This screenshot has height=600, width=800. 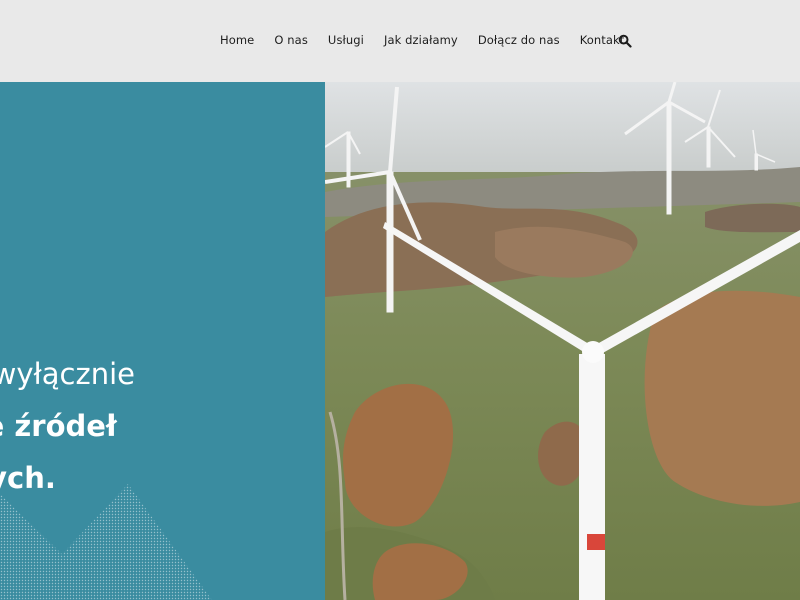 I want to click on nav-link-join-us: Dołącz do nas, so click(x=519, y=40).